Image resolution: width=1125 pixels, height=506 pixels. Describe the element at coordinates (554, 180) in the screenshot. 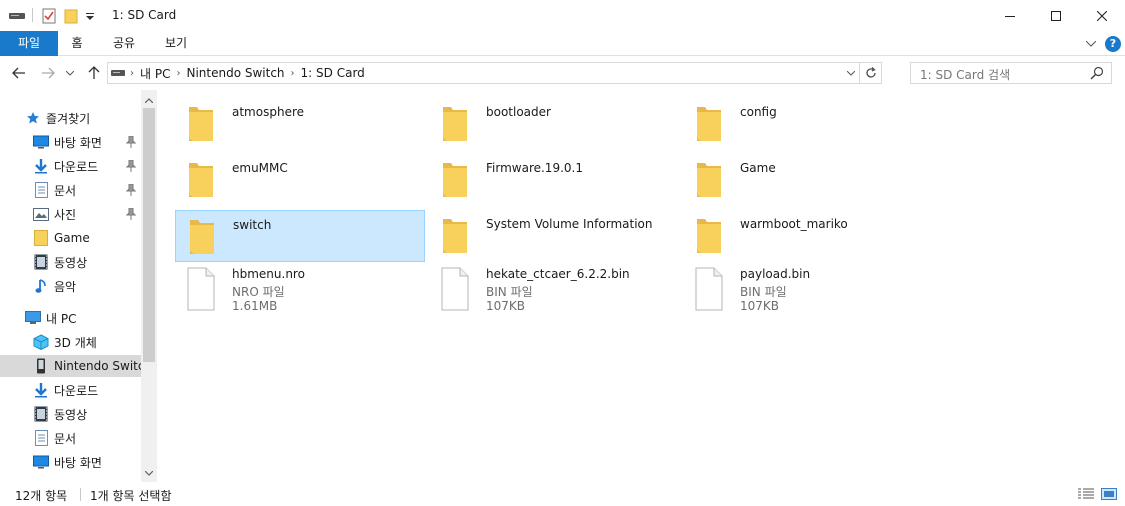

I see `folder-item-firmware: Firmware.19.0.1` at that location.